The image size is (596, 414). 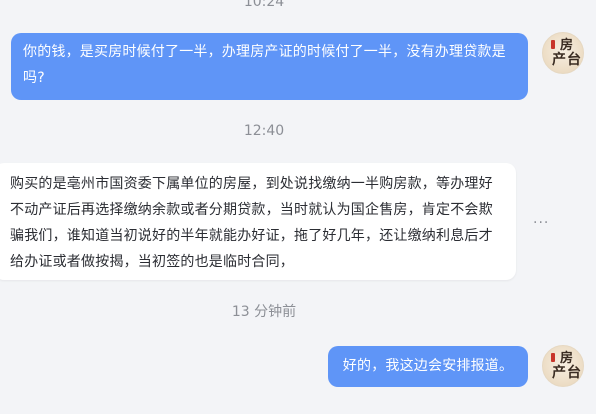 What do you see at coordinates (264, 5) in the screenshot?
I see `timestamp: 10:24` at bounding box center [264, 5].